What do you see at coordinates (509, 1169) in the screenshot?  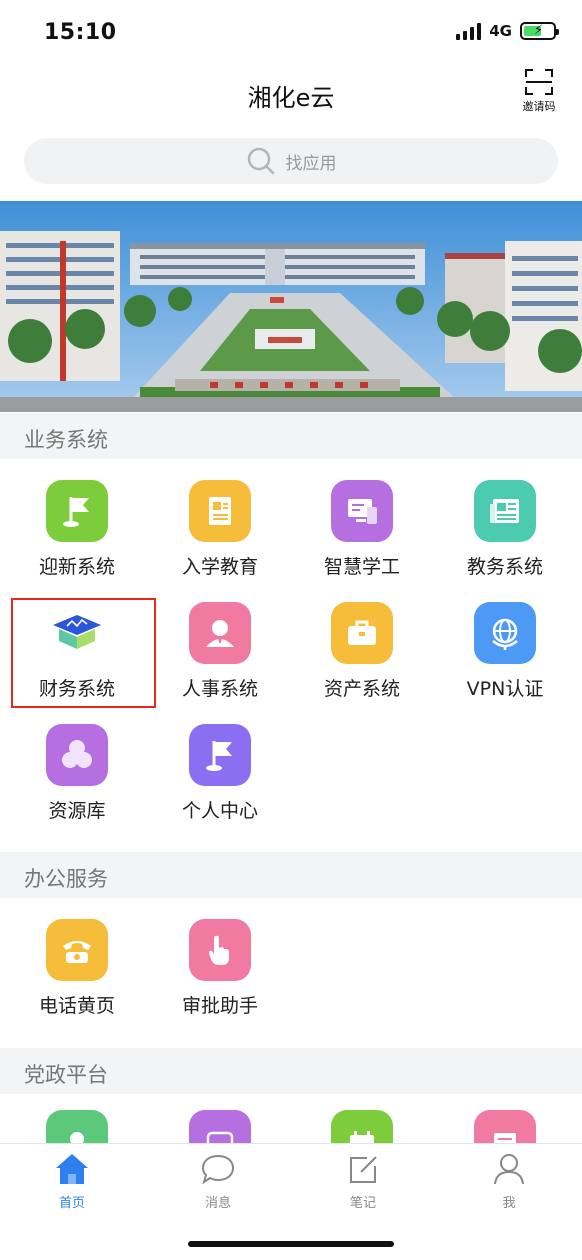 I see `profile-icon` at bounding box center [509, 1169].